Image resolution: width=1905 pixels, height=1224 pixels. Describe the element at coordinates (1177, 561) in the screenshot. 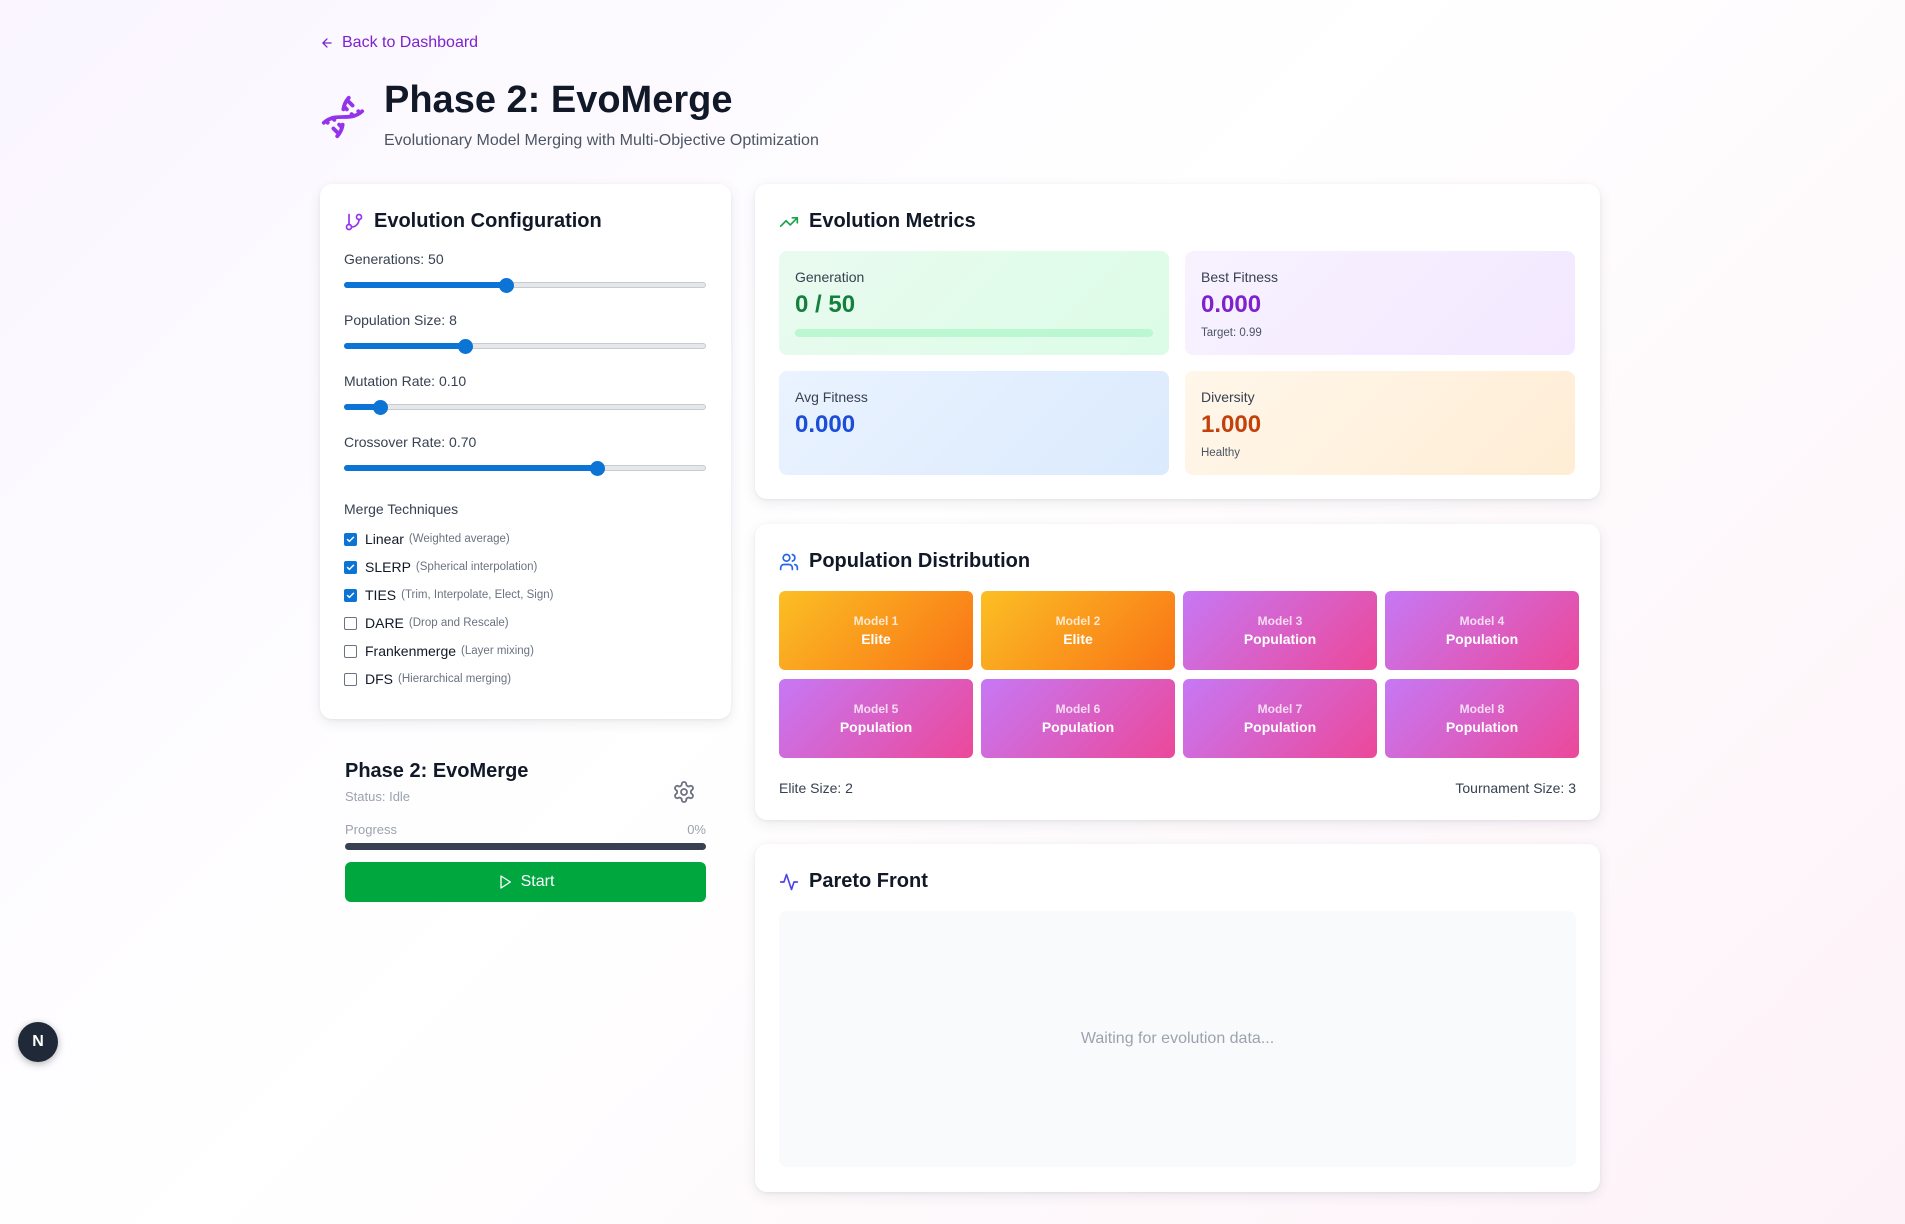

I see `population-title: Population Distribution` at that location.